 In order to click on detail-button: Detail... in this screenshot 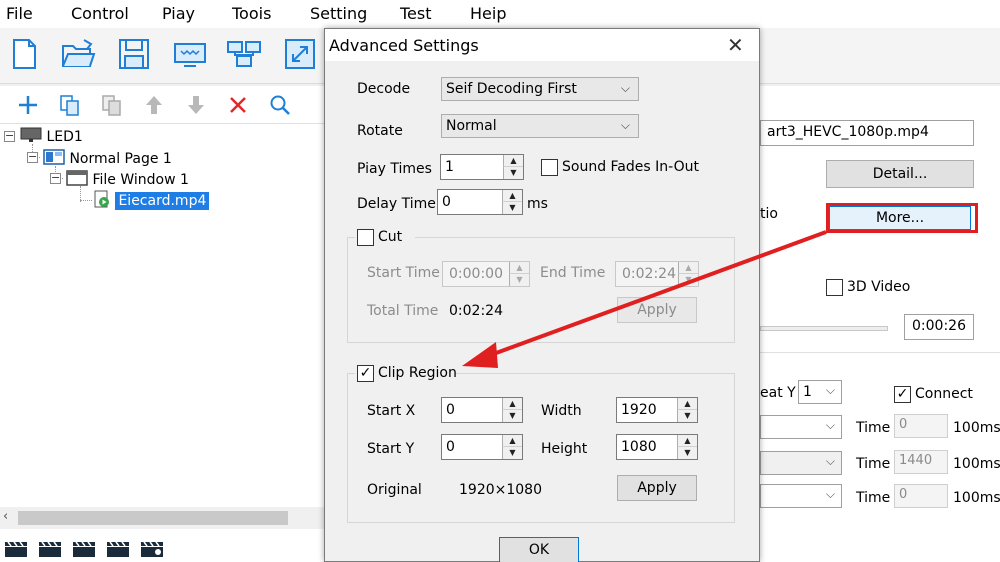, I will do `click(900, 174)`.